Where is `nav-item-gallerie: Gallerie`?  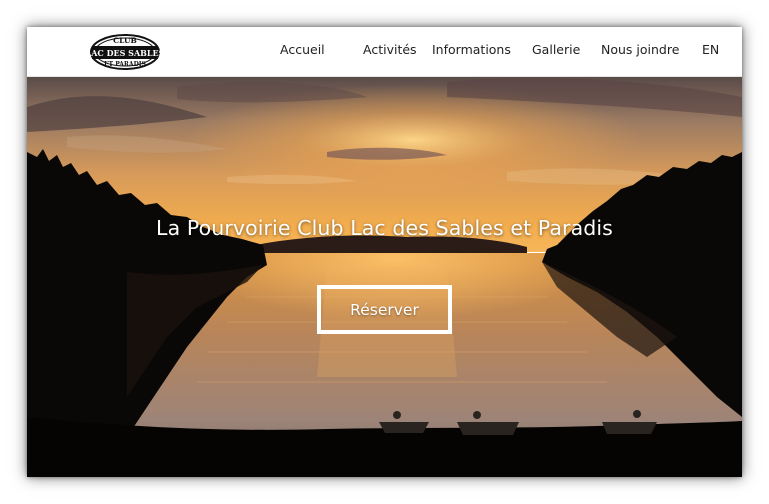
nav-item-gallerie: Gallerie is located at coordinates (556, 49).